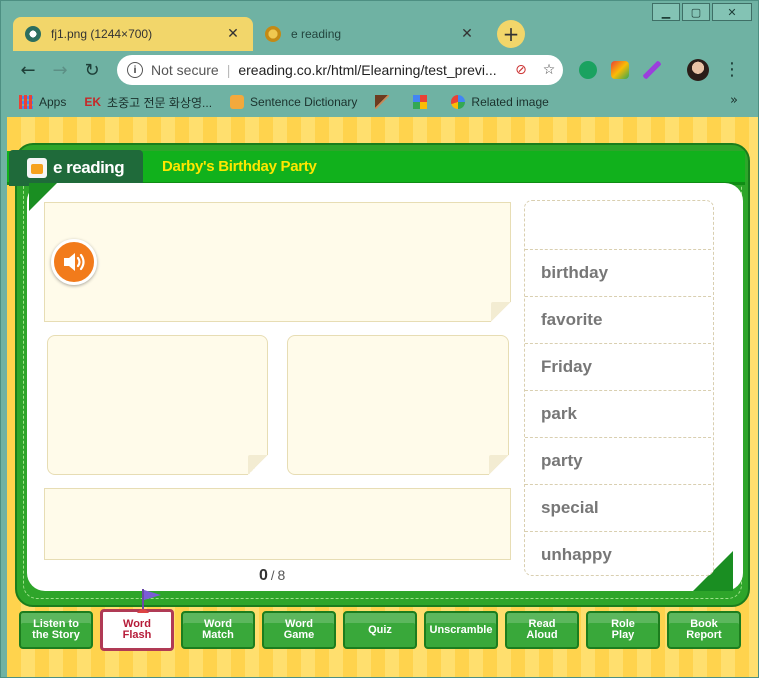 Image resolution: width=759 pixels, height=678 pixels. I want to click on dictionary-icon, so click(237, 102).